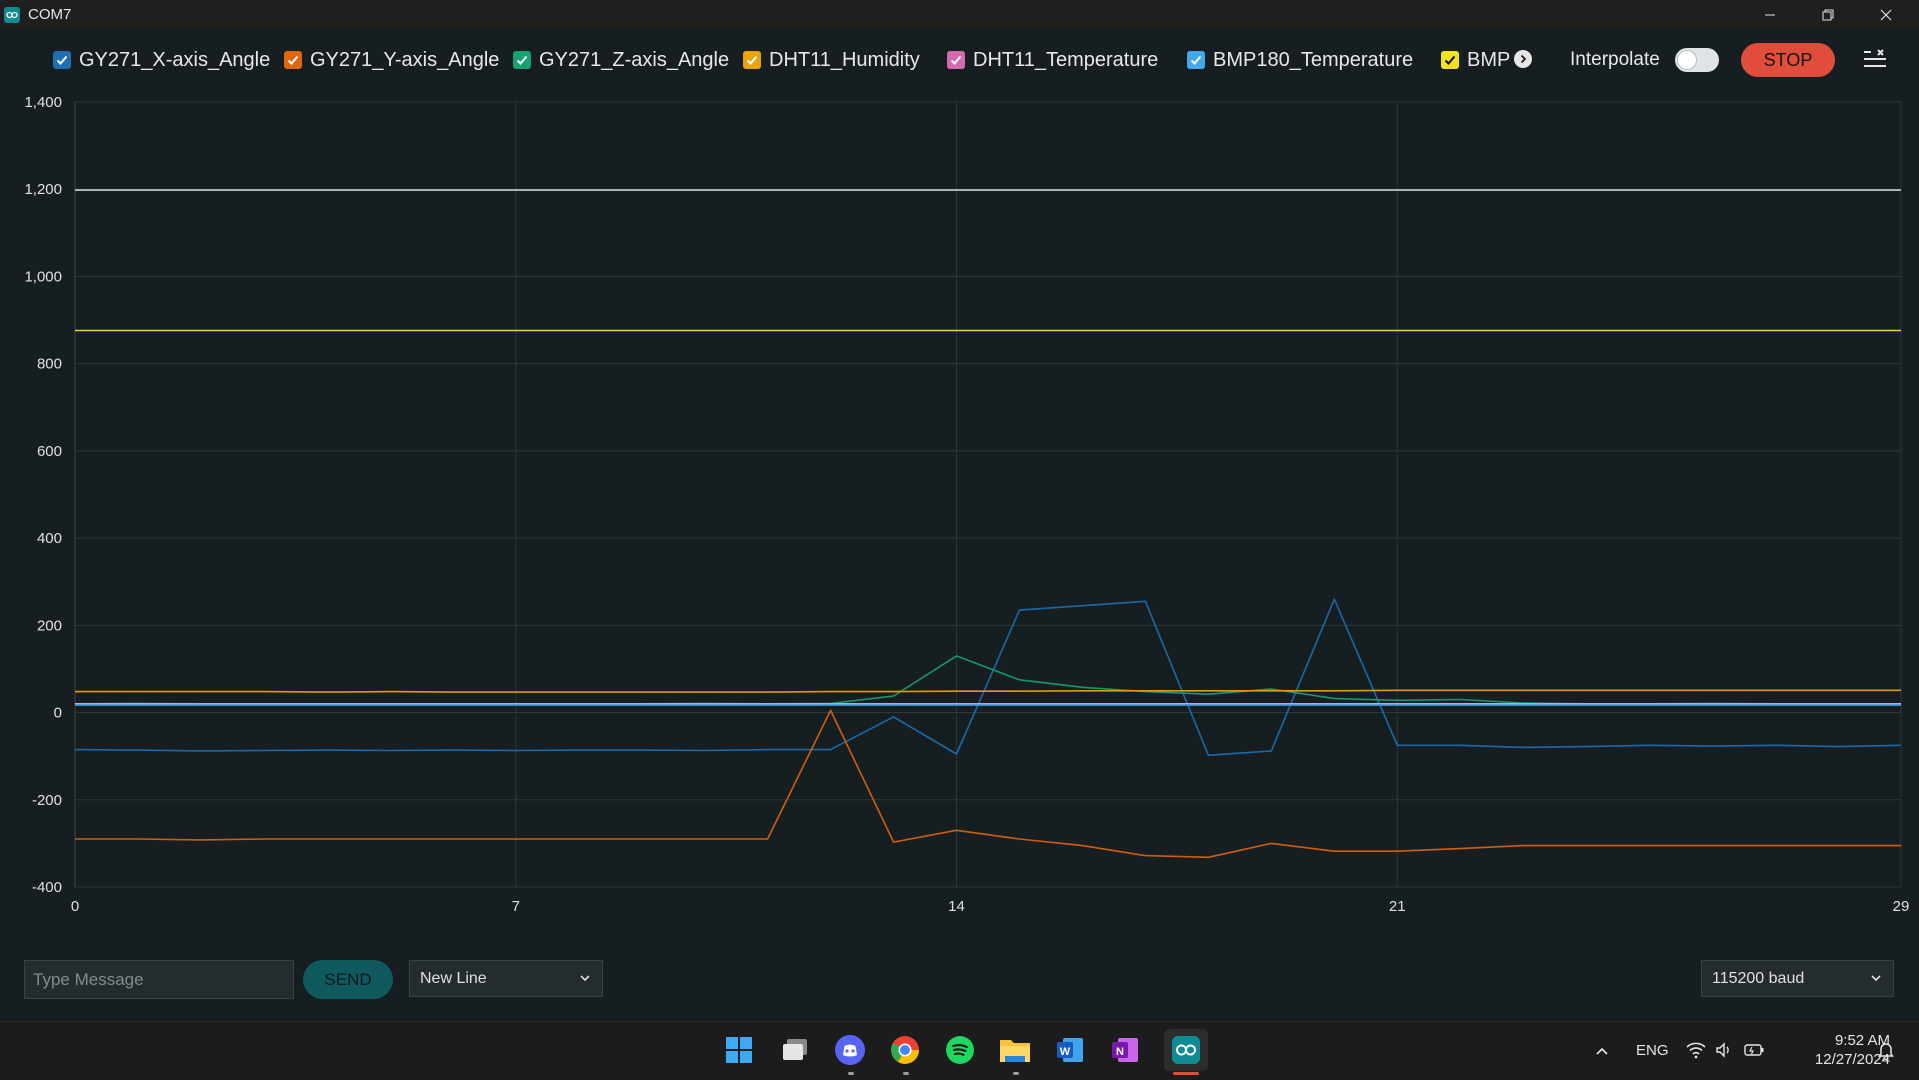  What do you see at coordinates (844, 59) in the screenshot?
I see `legend-label: DHT11_Humidity` at bounding box center [844, 59].